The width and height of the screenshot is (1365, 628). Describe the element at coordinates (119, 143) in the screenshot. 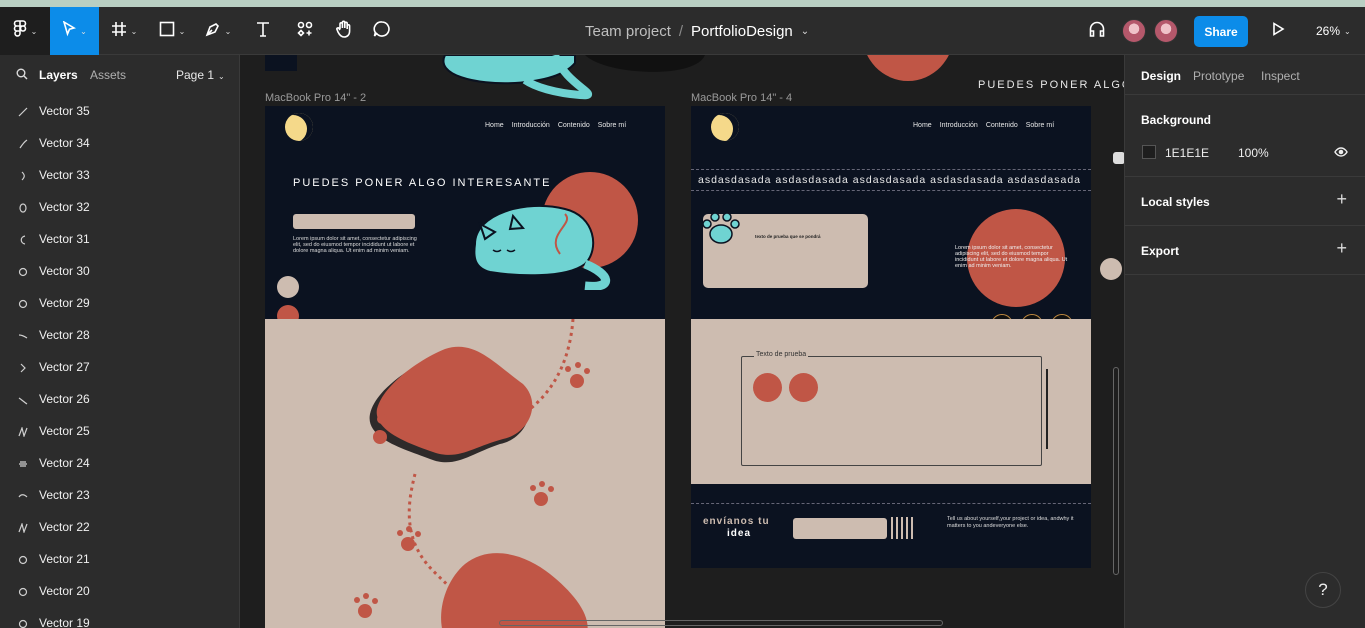

I see `layer-row: Vector 34` at that location.